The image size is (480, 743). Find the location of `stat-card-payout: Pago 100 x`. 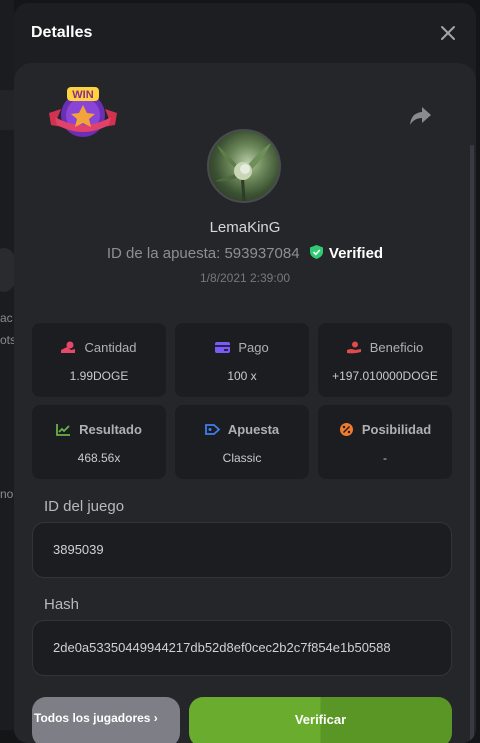

stat-card-payout: Pago 100 x is located at coordinates (242, 360).